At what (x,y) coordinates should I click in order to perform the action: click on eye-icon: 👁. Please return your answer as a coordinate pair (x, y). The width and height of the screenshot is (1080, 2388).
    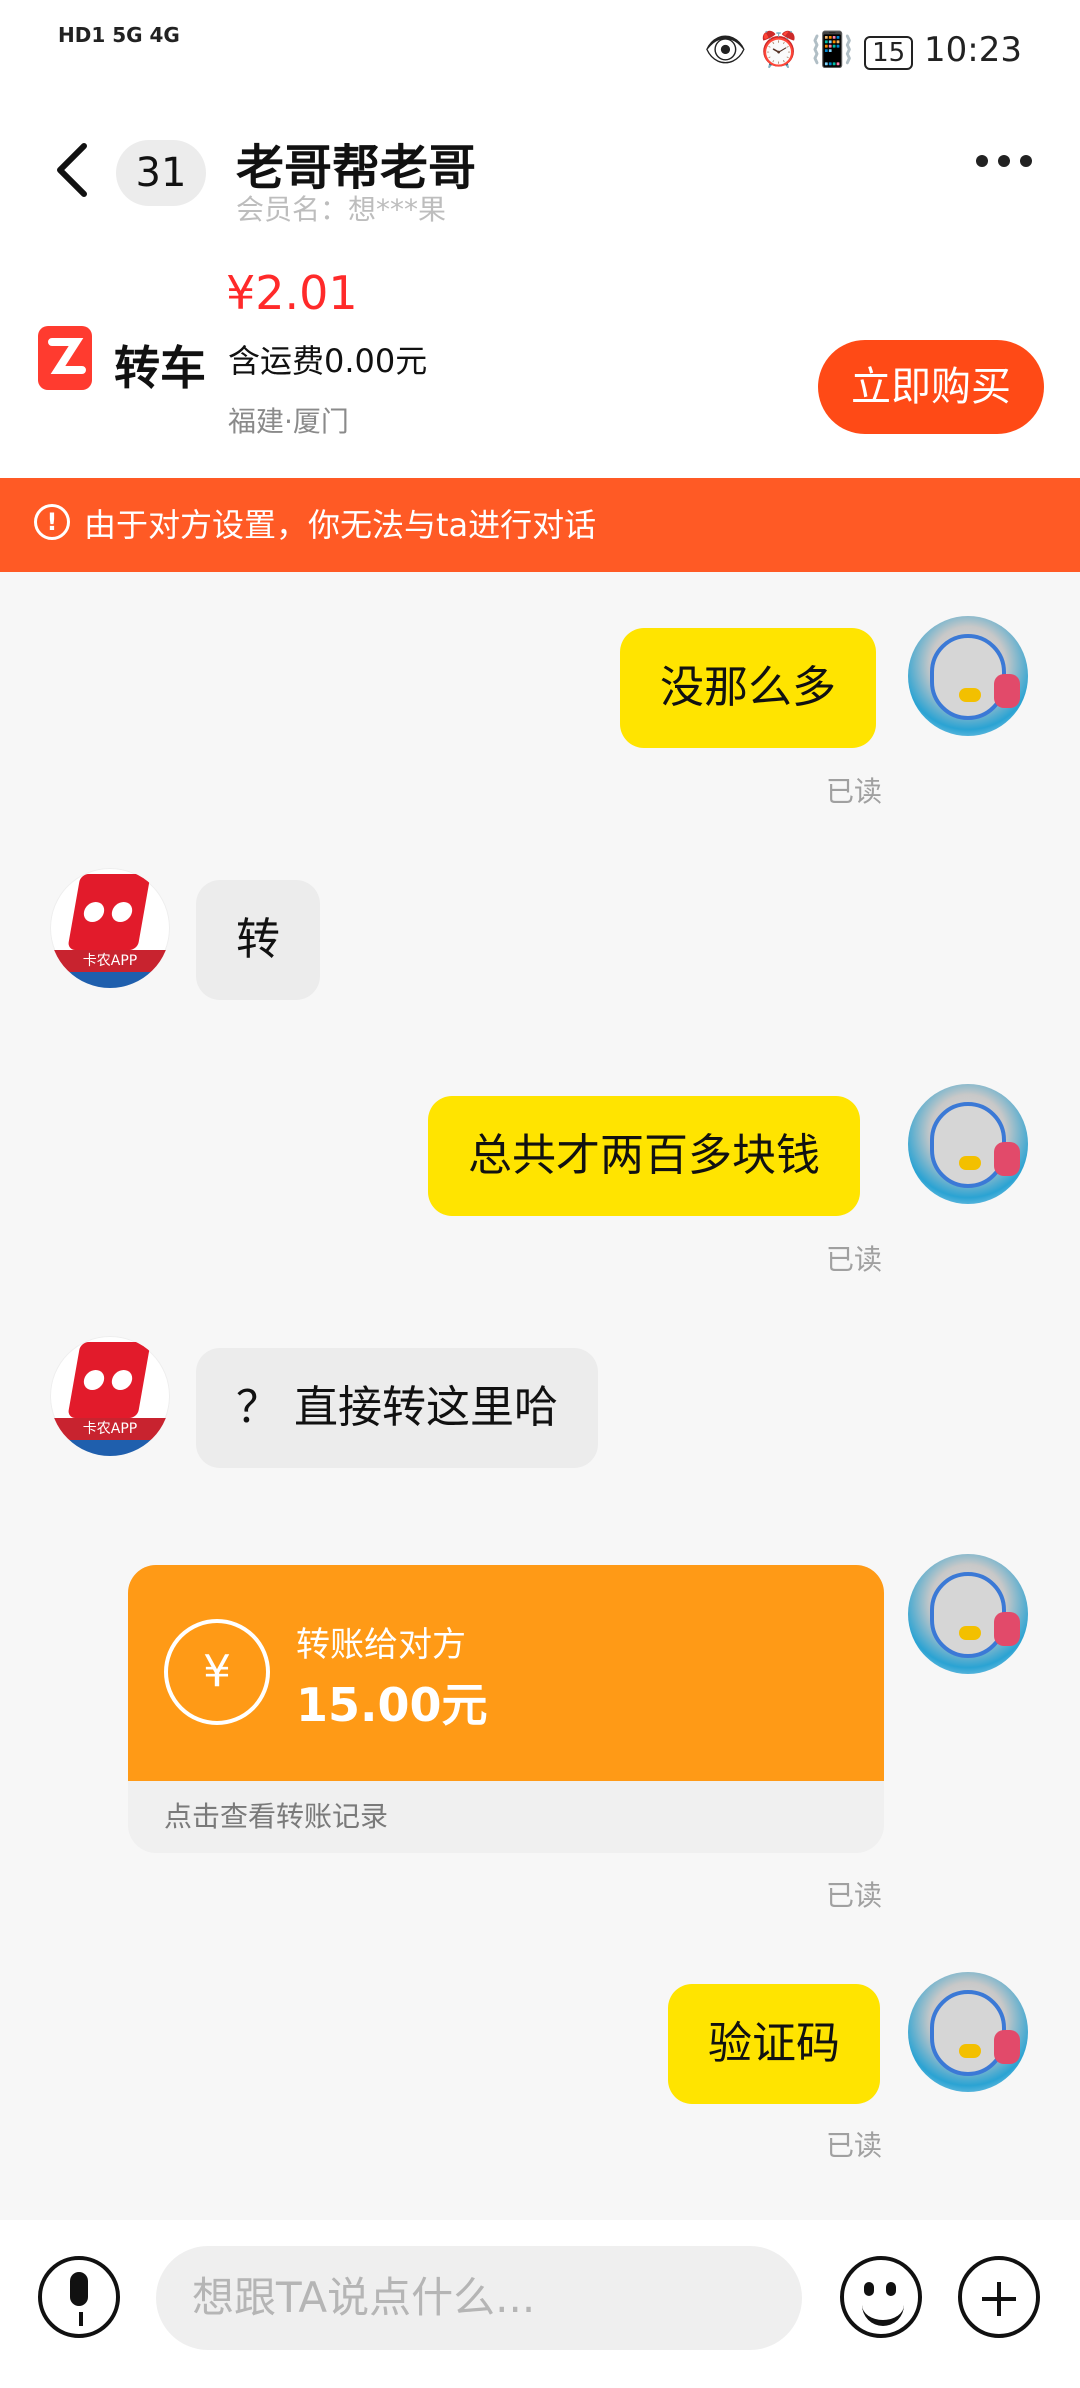
    Looking at the image, I should click on (725, 50).